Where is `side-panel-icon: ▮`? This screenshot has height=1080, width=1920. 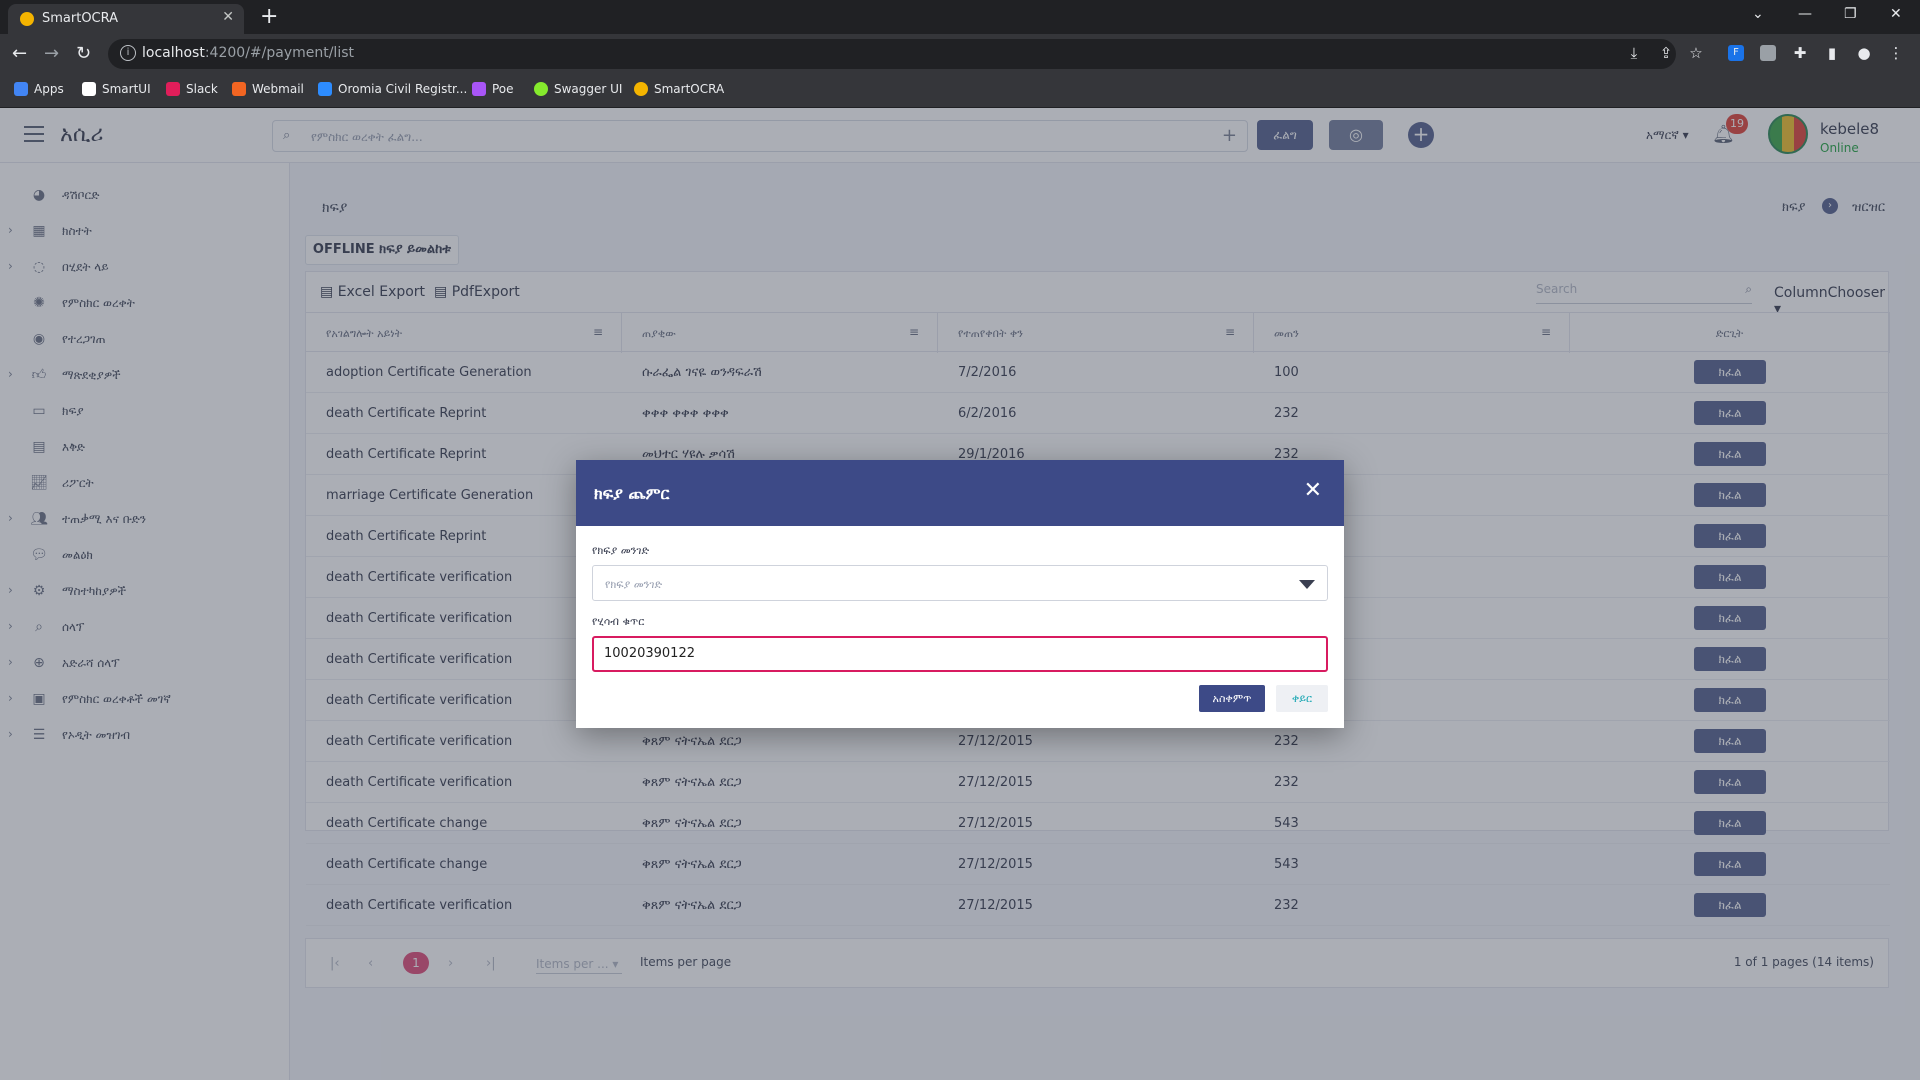
side-panel-icon: ▮ is located at coordinates (1832, 53).